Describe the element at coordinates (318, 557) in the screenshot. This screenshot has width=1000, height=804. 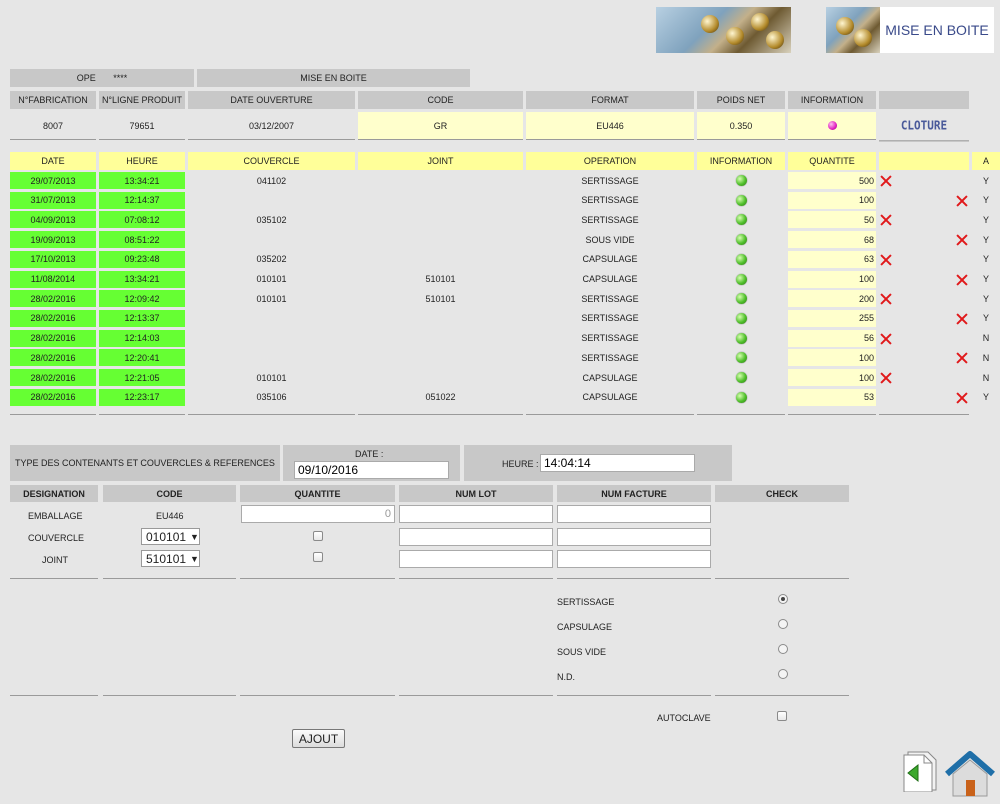
I see `joint-quantity-checkbox` at that location.